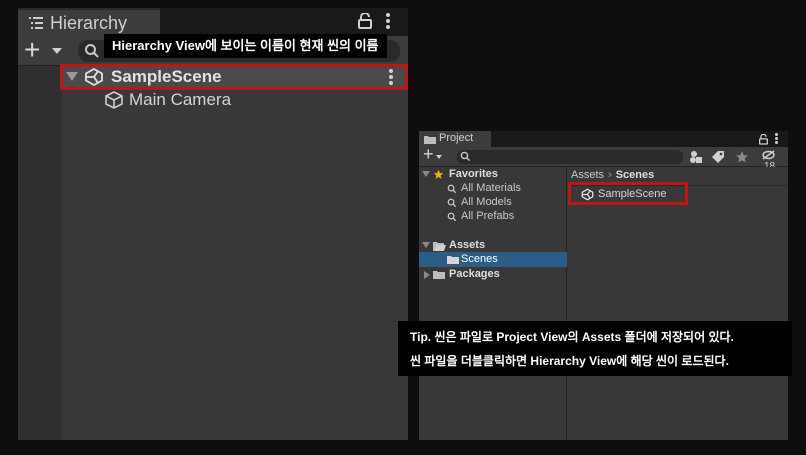 The height and width of the screenshot is (455, 806). I want to click on plus-icon: +, so click(32, 49).